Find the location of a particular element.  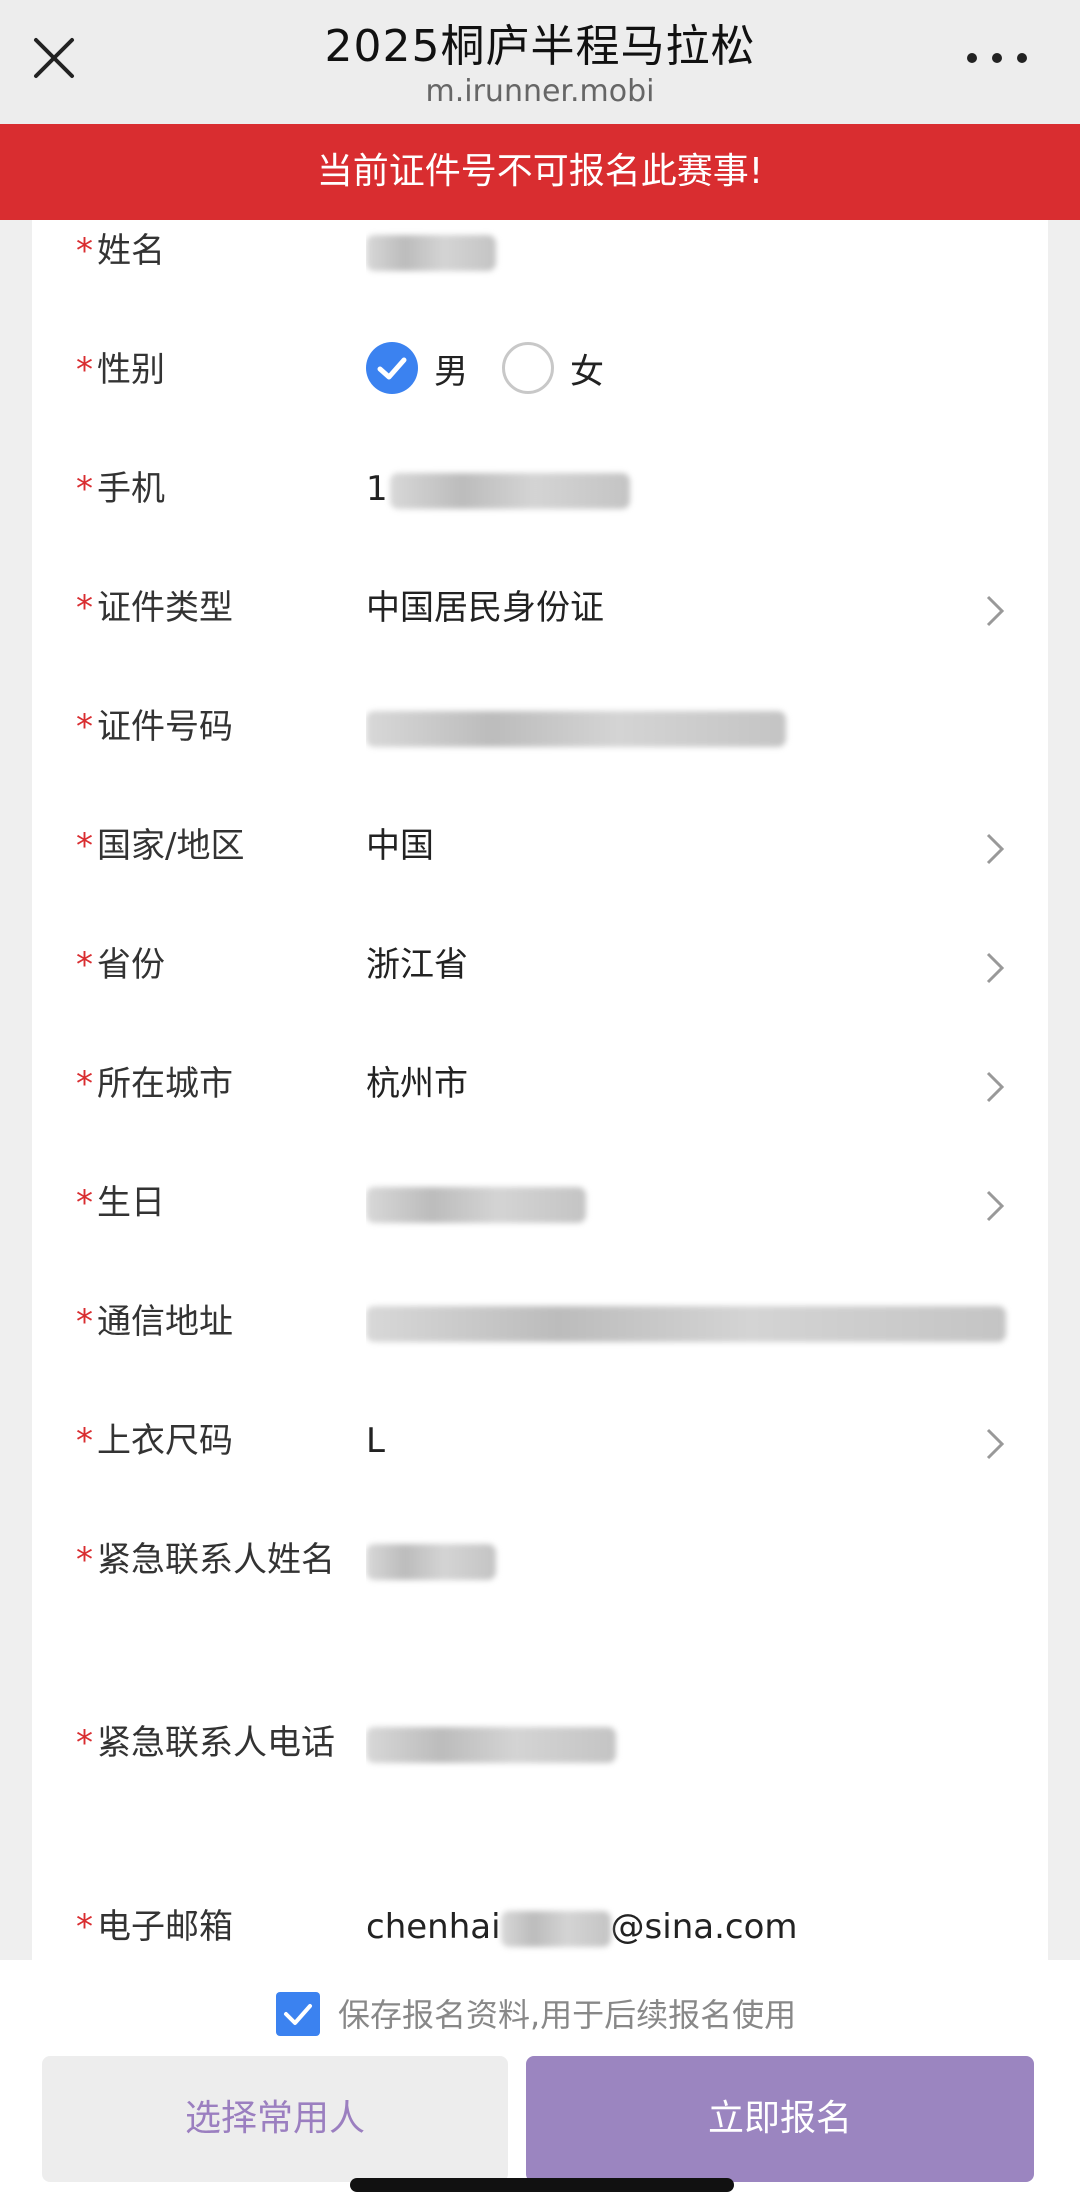

id-type-value: 中国居民身份证 is located at coordinates (485, 608).